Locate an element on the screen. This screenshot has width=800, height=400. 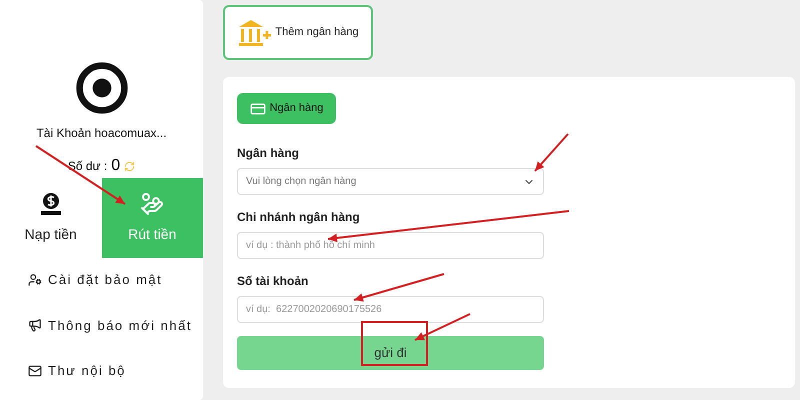
field-label: Chi nhánh ngân hàng is located at coordinates (298, 217).